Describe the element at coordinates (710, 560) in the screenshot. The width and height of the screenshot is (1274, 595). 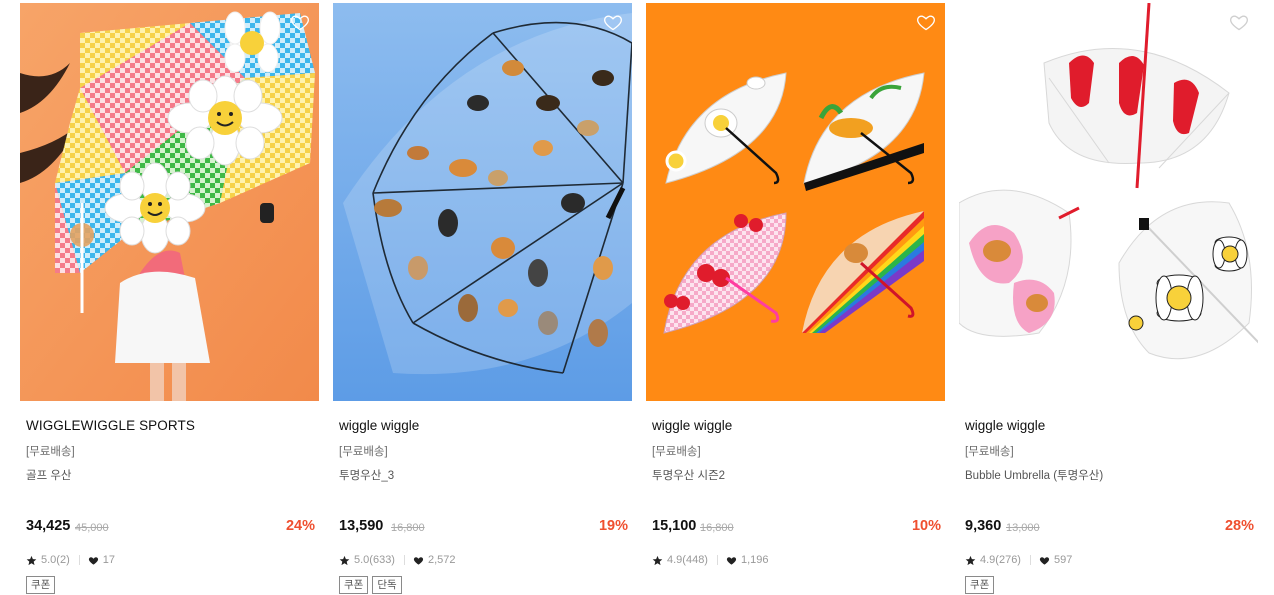
I see `product-meta: 4.9(448) 1,196` at that location.